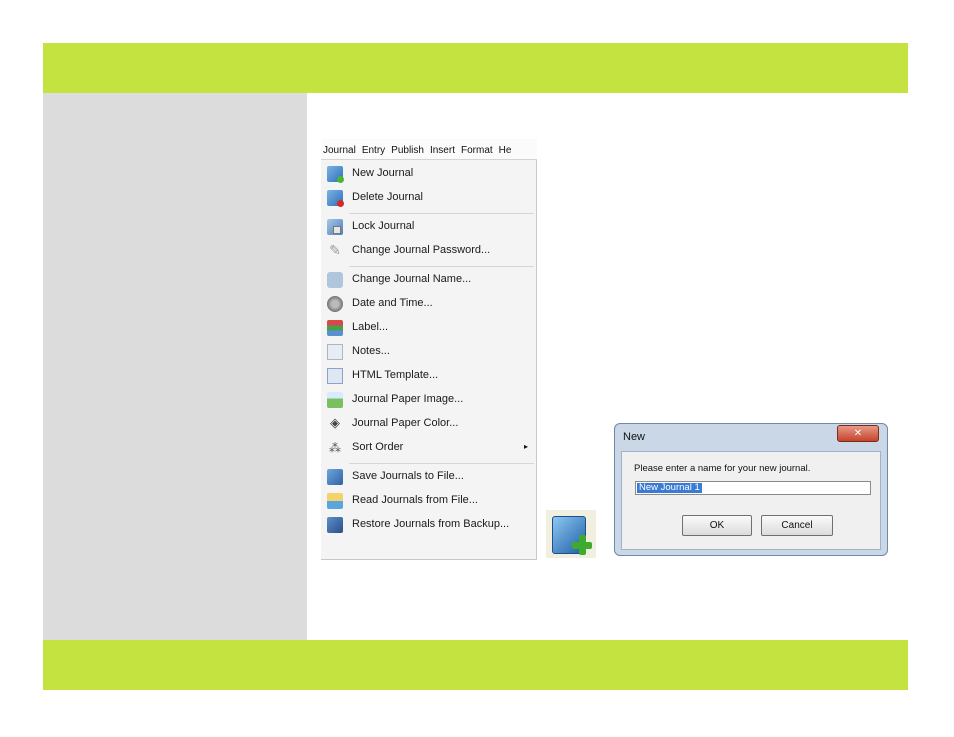 This screenshot has width=954, height=737. Describe the element at coordinates (475, 665) in the screenshot. I see `bottom-accent-band` at that location.